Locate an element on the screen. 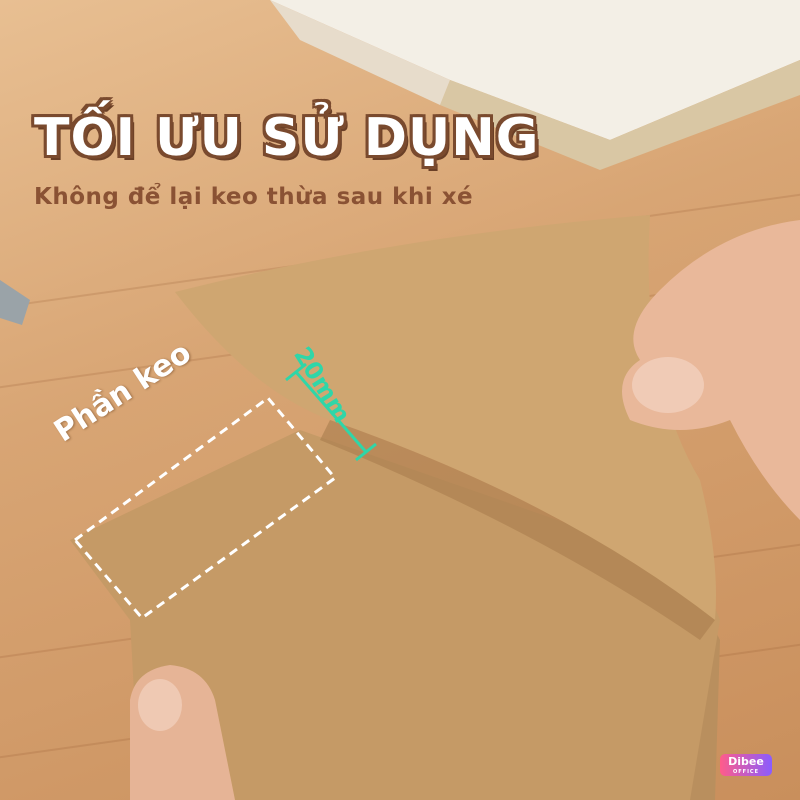 The image size is (800, 800). metal-clip is located at coordinates (15, 302).